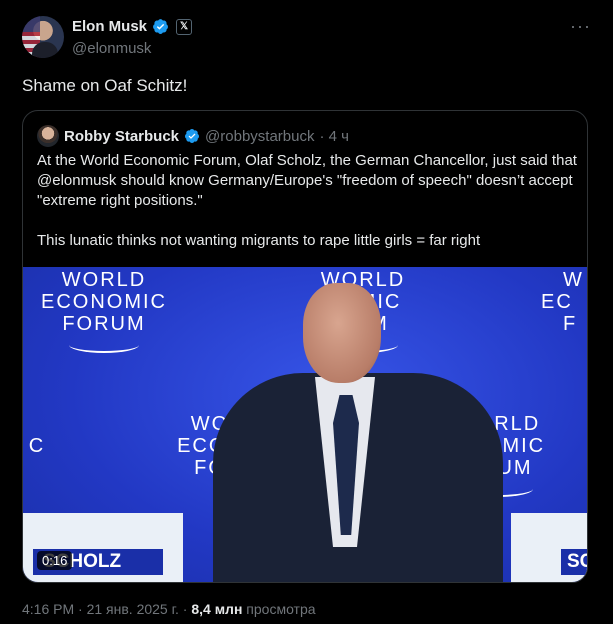  What do you see at coordinates (184, 26) in the screenshot?
I see `affiliate-badge-icon: 𝕏` at bounding box center [184, 26].